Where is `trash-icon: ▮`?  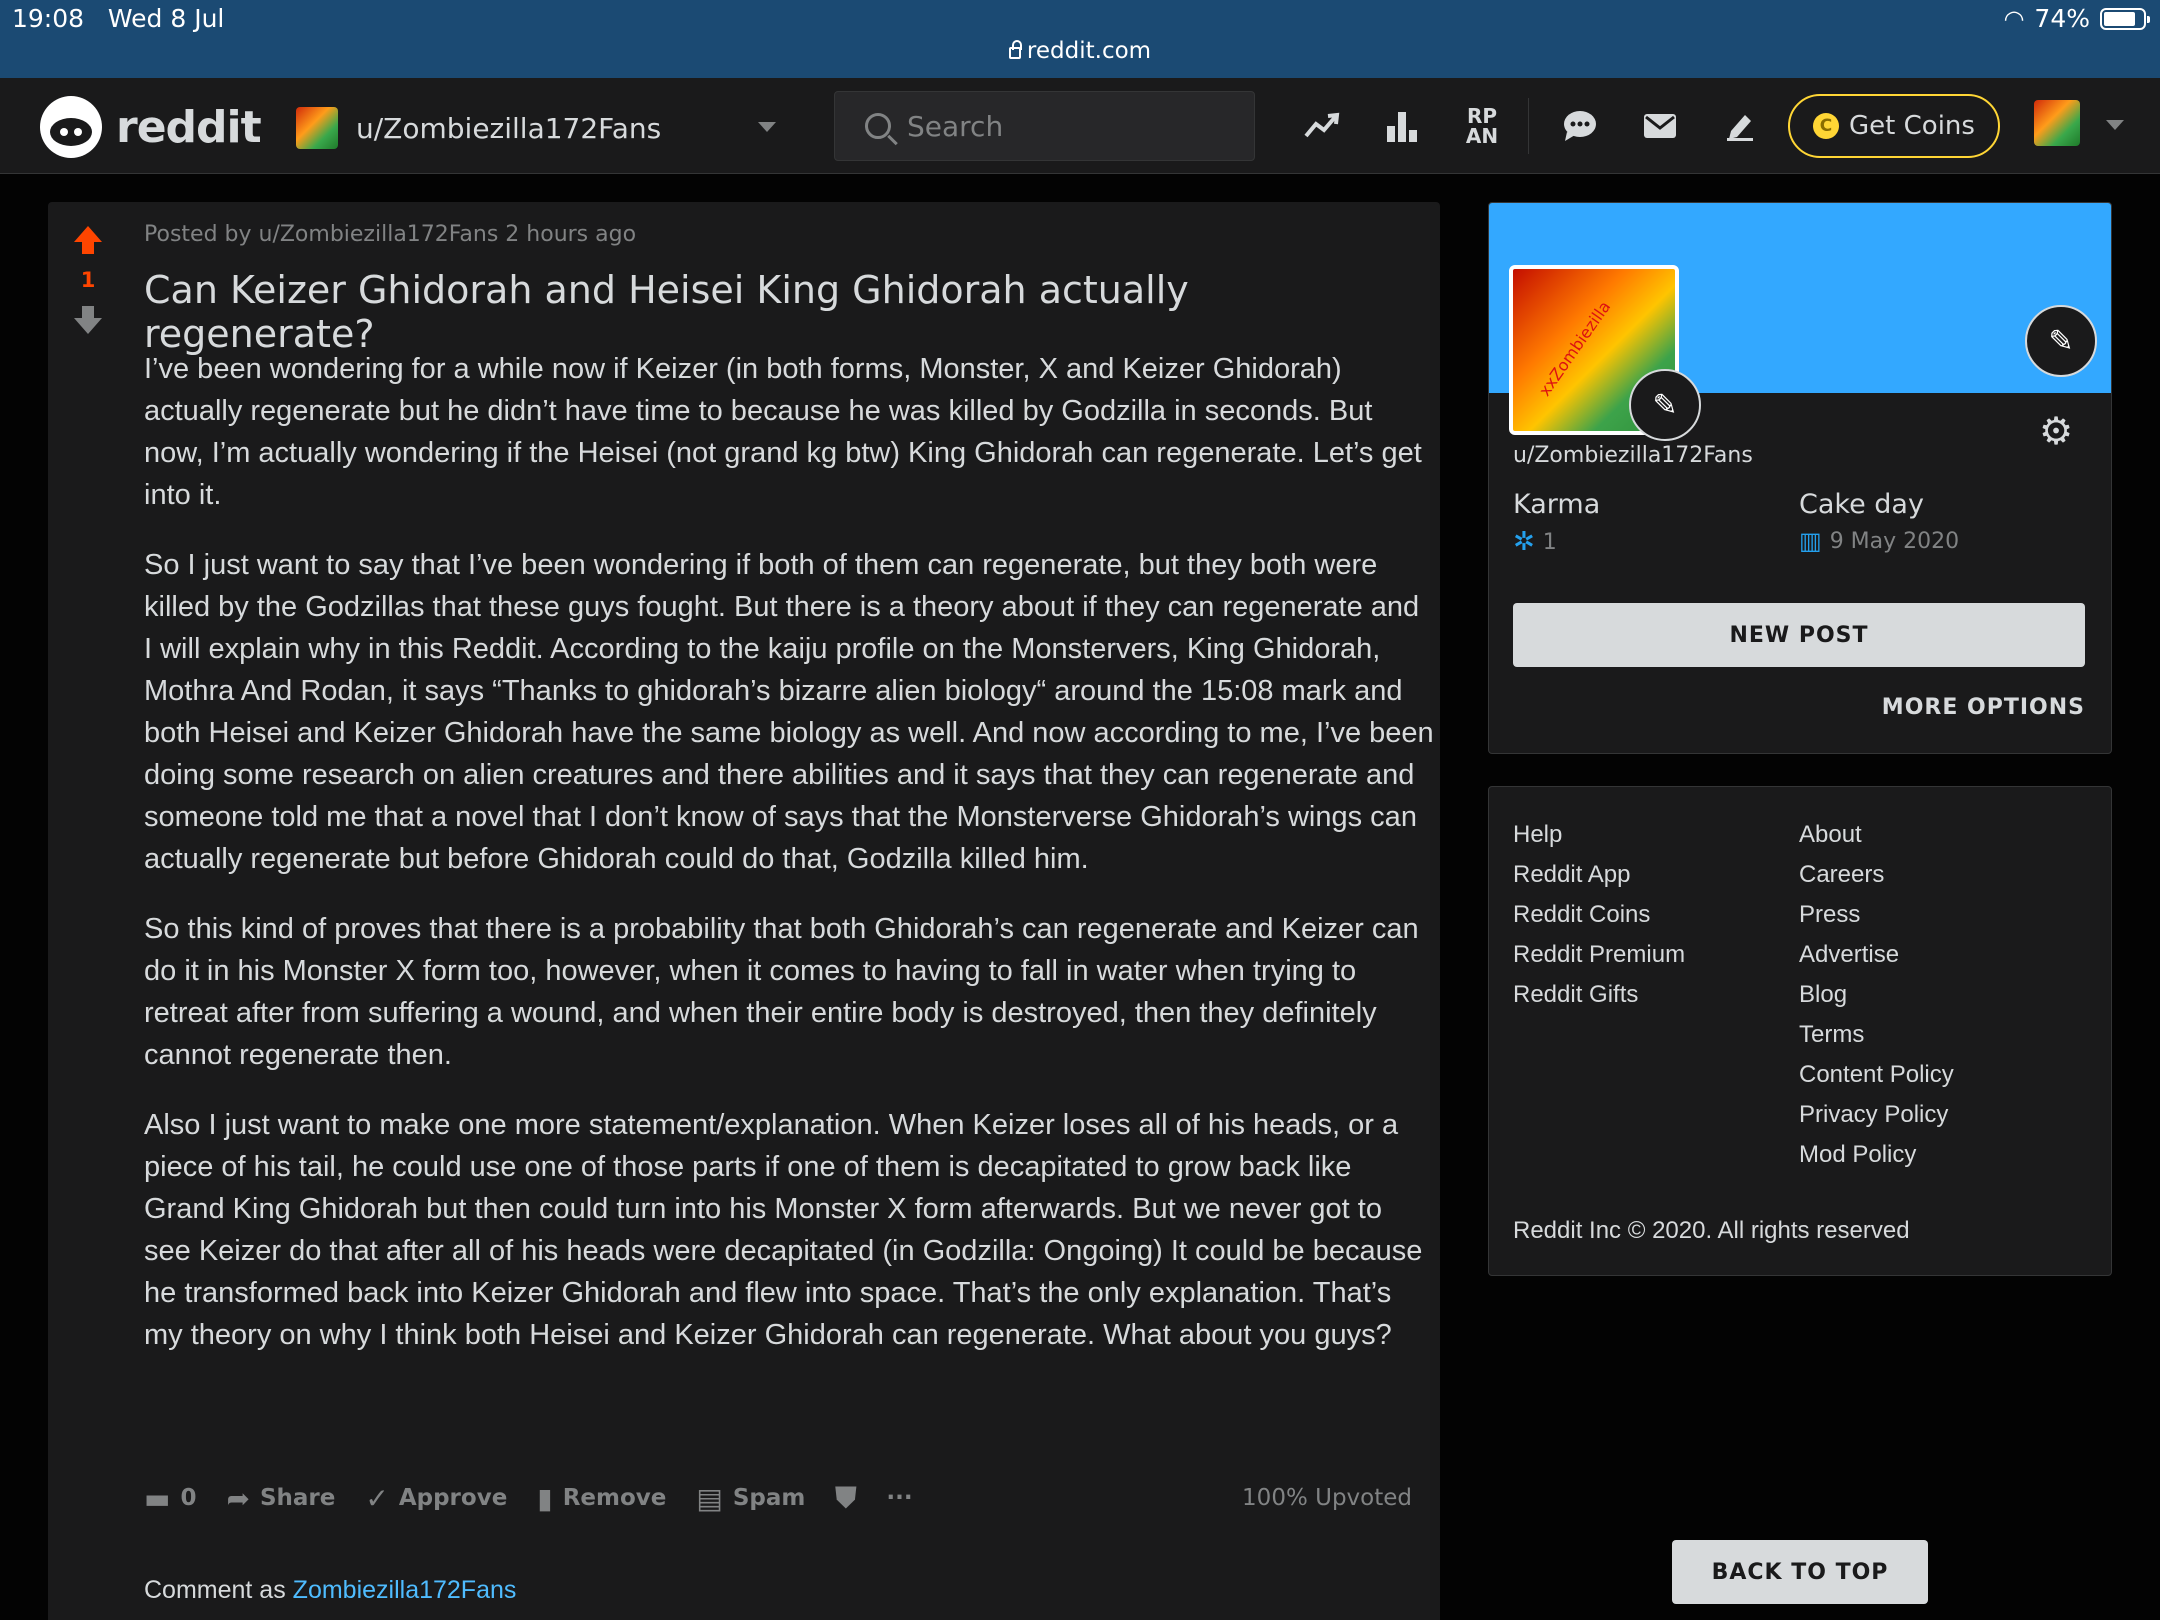 trash-icon: ▮ is located at coordinates (545, 1498).